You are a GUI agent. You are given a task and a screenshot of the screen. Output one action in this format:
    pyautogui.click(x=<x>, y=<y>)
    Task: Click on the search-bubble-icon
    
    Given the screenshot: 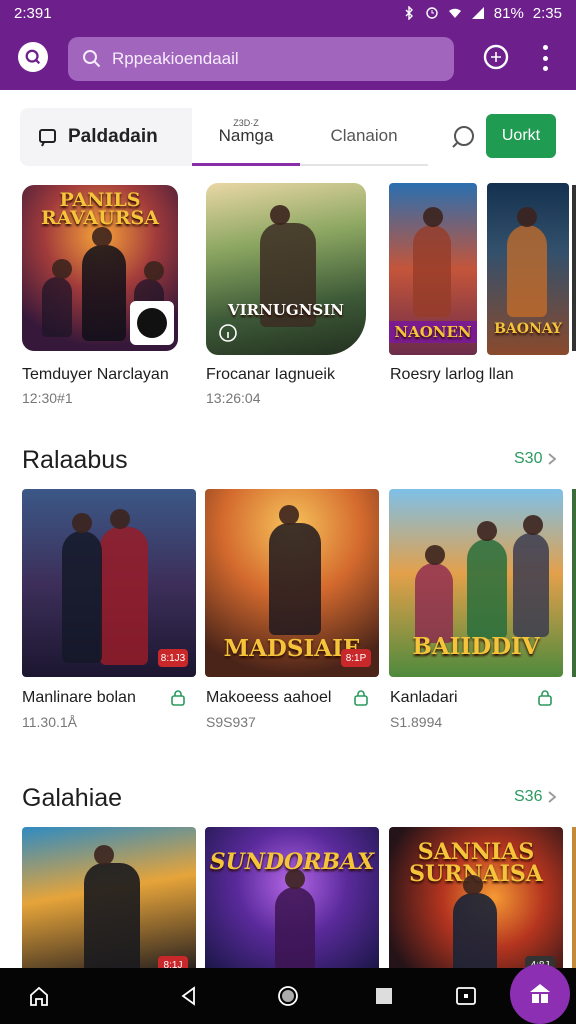 What is the action you would take?
    pyautogui.click(x=463, y=137)
    